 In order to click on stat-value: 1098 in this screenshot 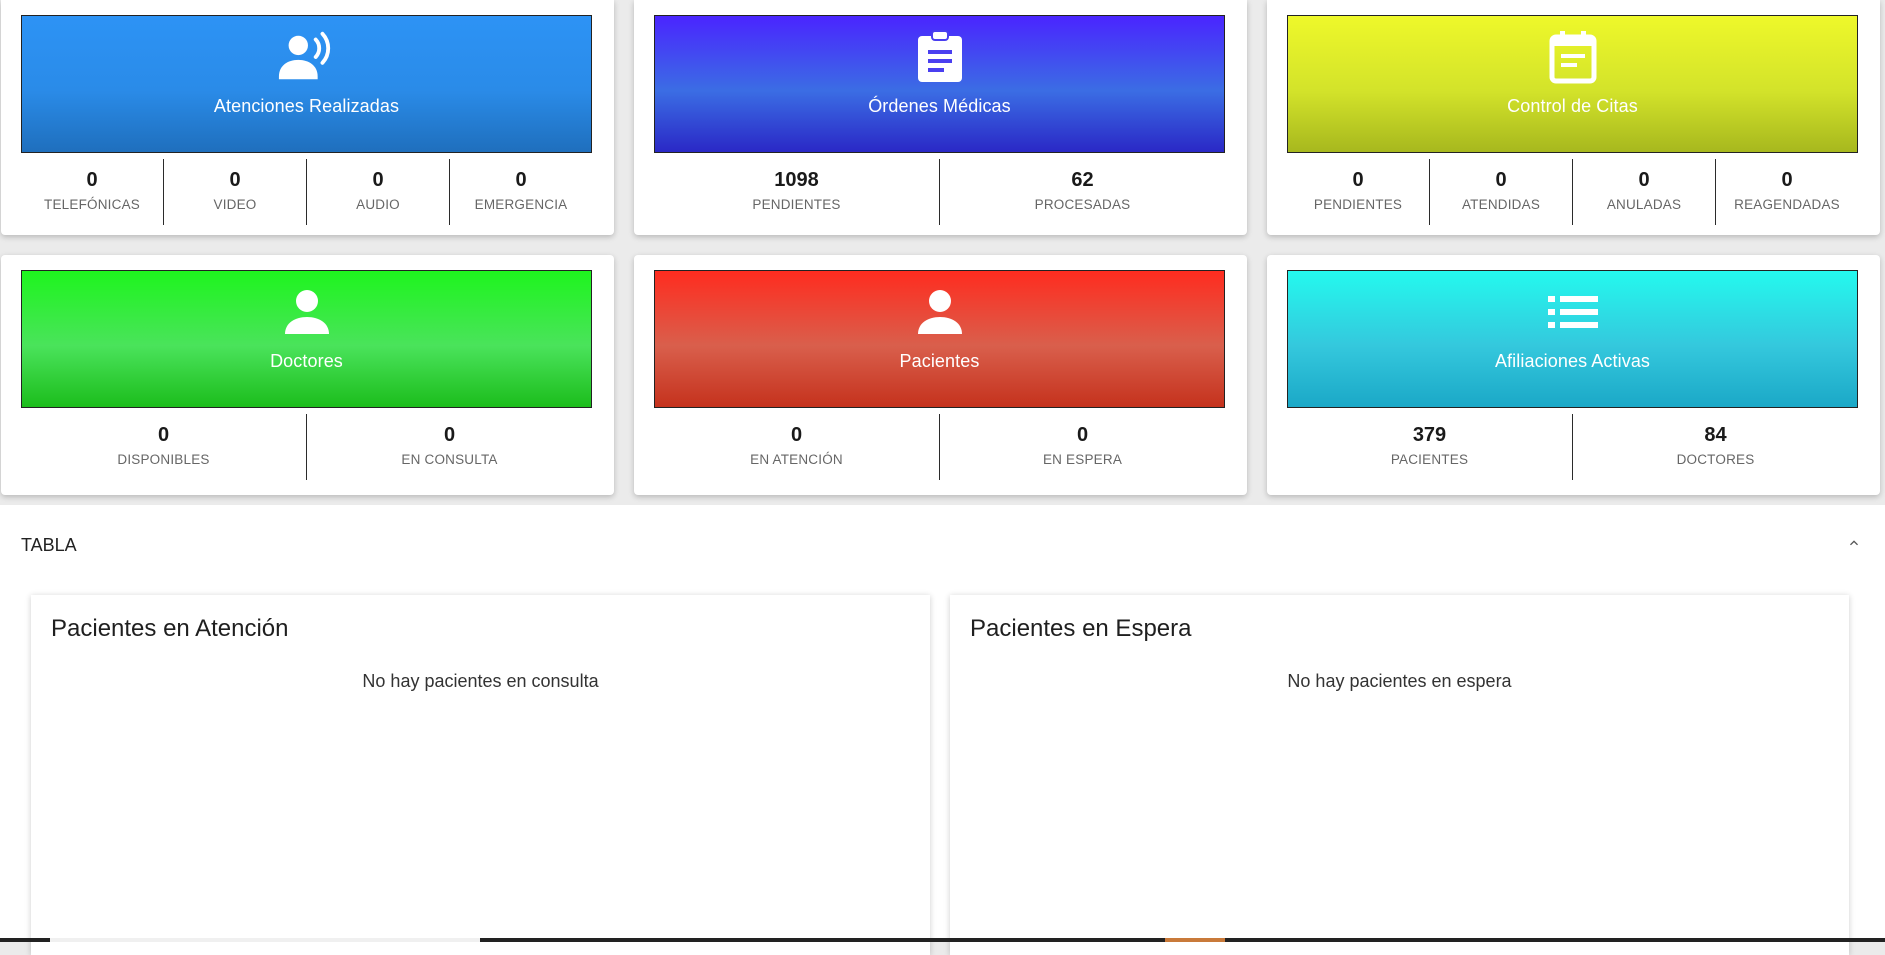, I will do `click(796, 180)`.